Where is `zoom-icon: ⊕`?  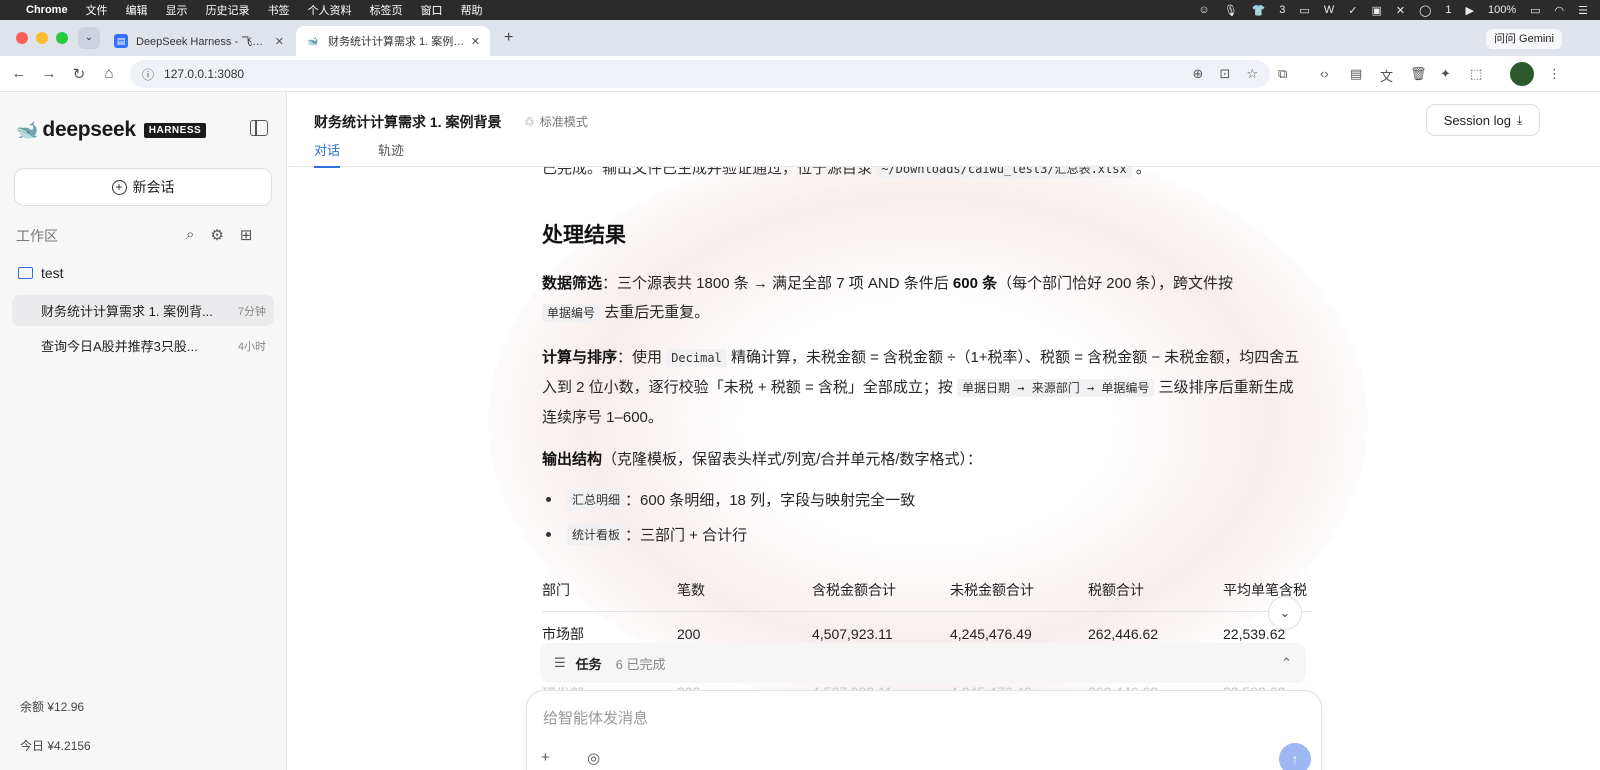 zoom-icon: ⊕ is located at coordinates (1198, 74).